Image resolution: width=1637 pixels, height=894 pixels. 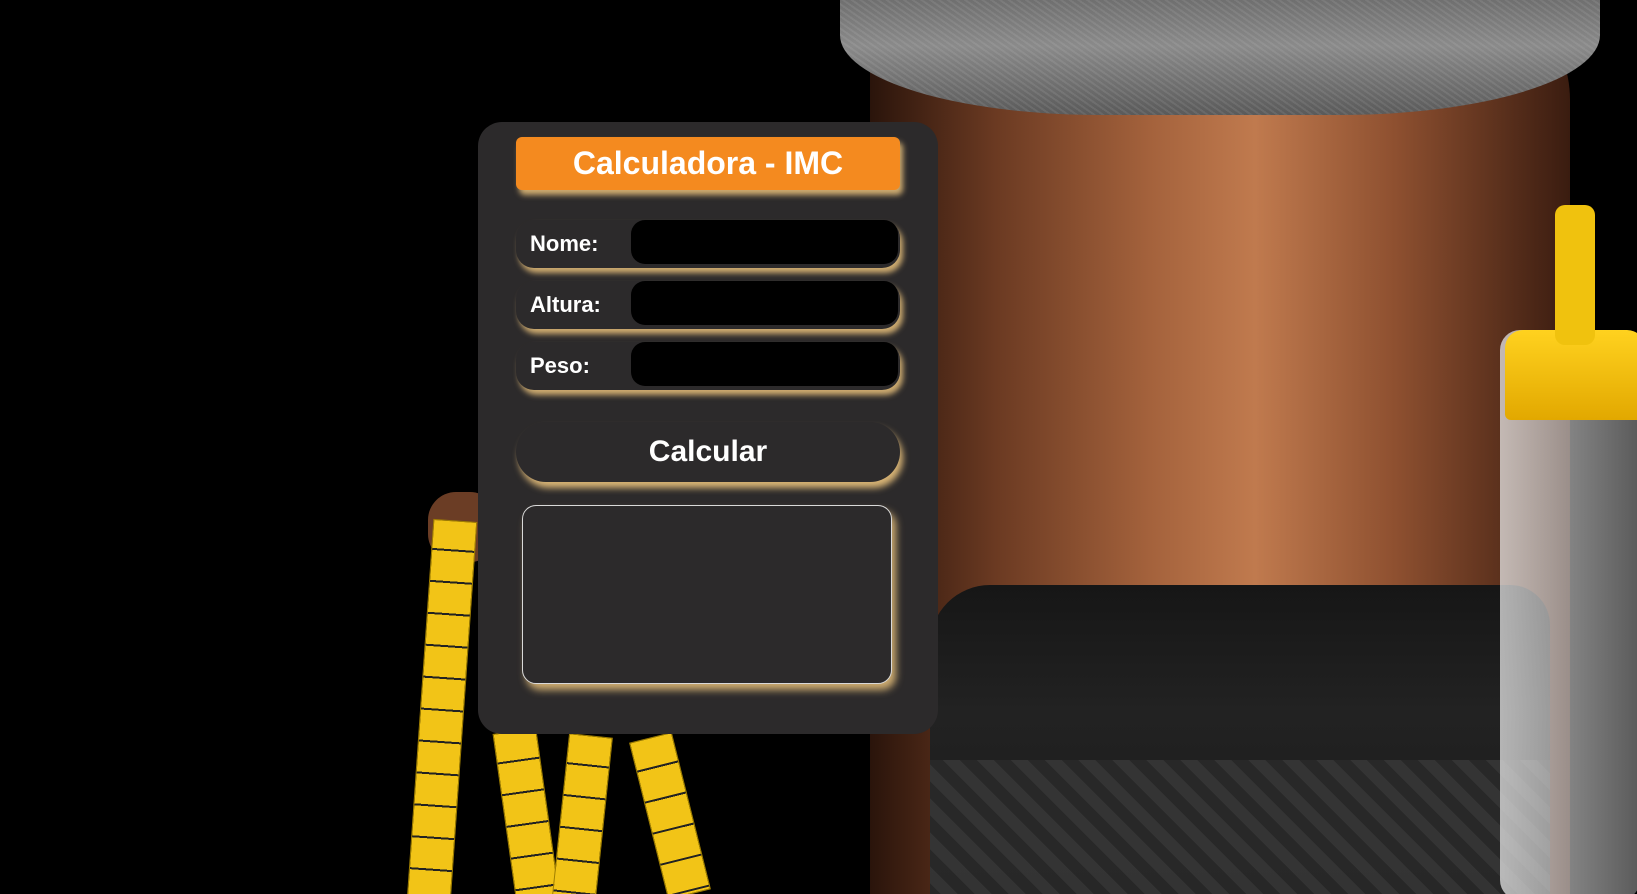 What do you see at coordinates (1240, 827) in the screenshot?
I see `shorts-pattern-image` at bounding box center [1240, 827].